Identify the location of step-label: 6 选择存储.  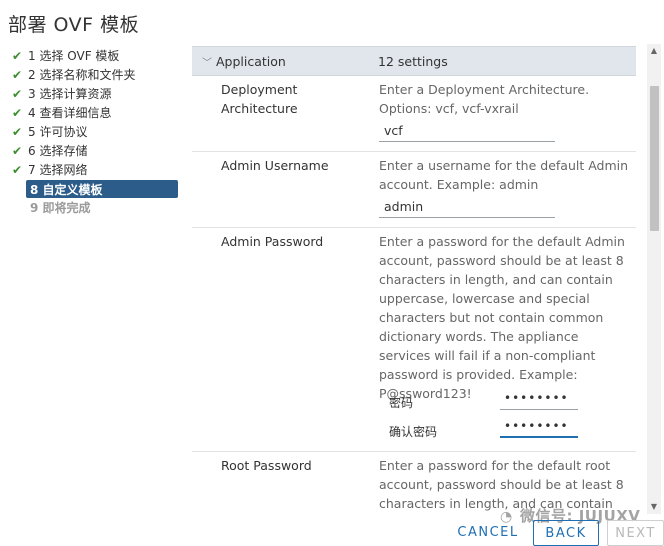
(58, 151).